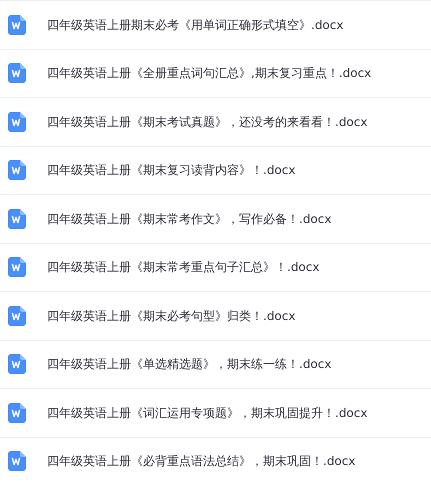 The image size is (431, 485). I want to click on file-name: 四年级英语上册《必背重点语法总结》，期末巩固！.docx, so click(201, 461).